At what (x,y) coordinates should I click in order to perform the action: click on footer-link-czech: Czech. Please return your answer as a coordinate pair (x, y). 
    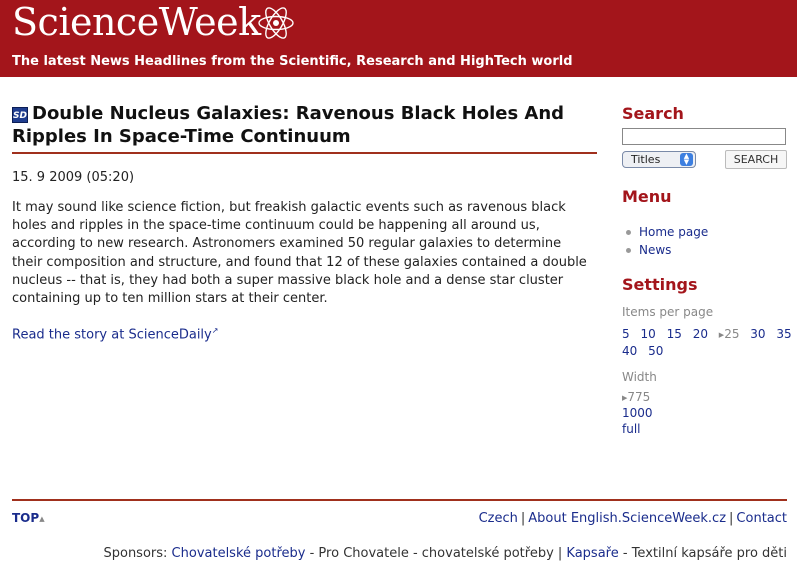
    Looking at the image, I should click on (498, 518).